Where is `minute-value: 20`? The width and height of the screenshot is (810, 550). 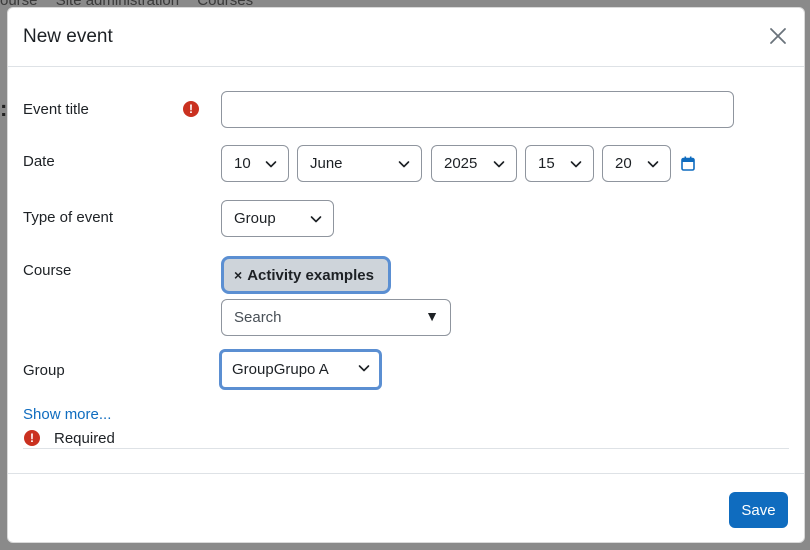
minute-value: 20 is located at coordinates (623, 163).